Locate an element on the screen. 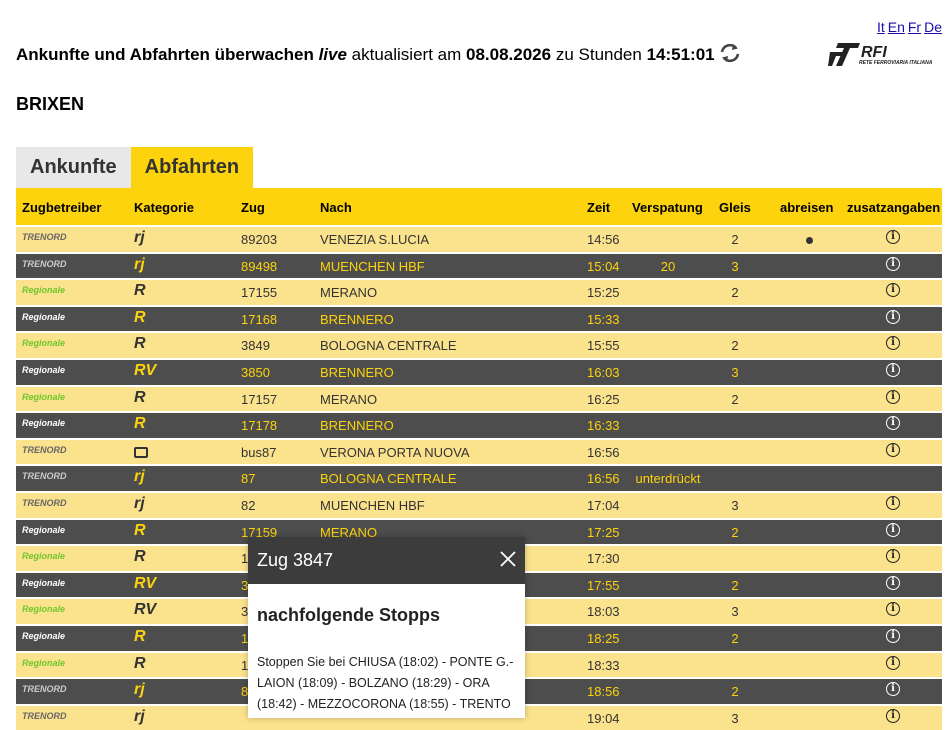  bus-icon-shape is located at coordinates (141, 452).